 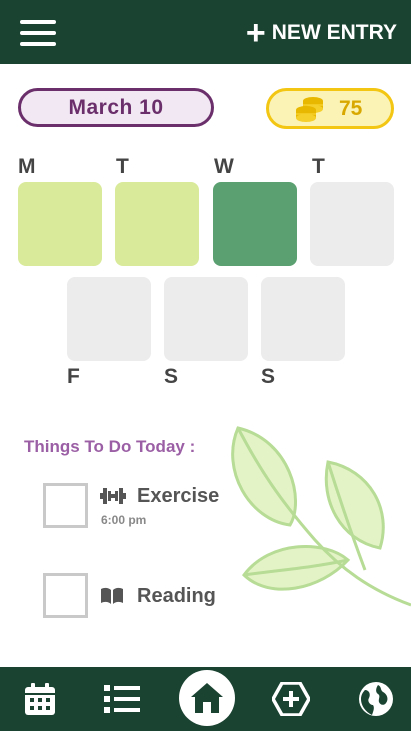 I want to click on day-tile-friday, so click(x=109, y=319).